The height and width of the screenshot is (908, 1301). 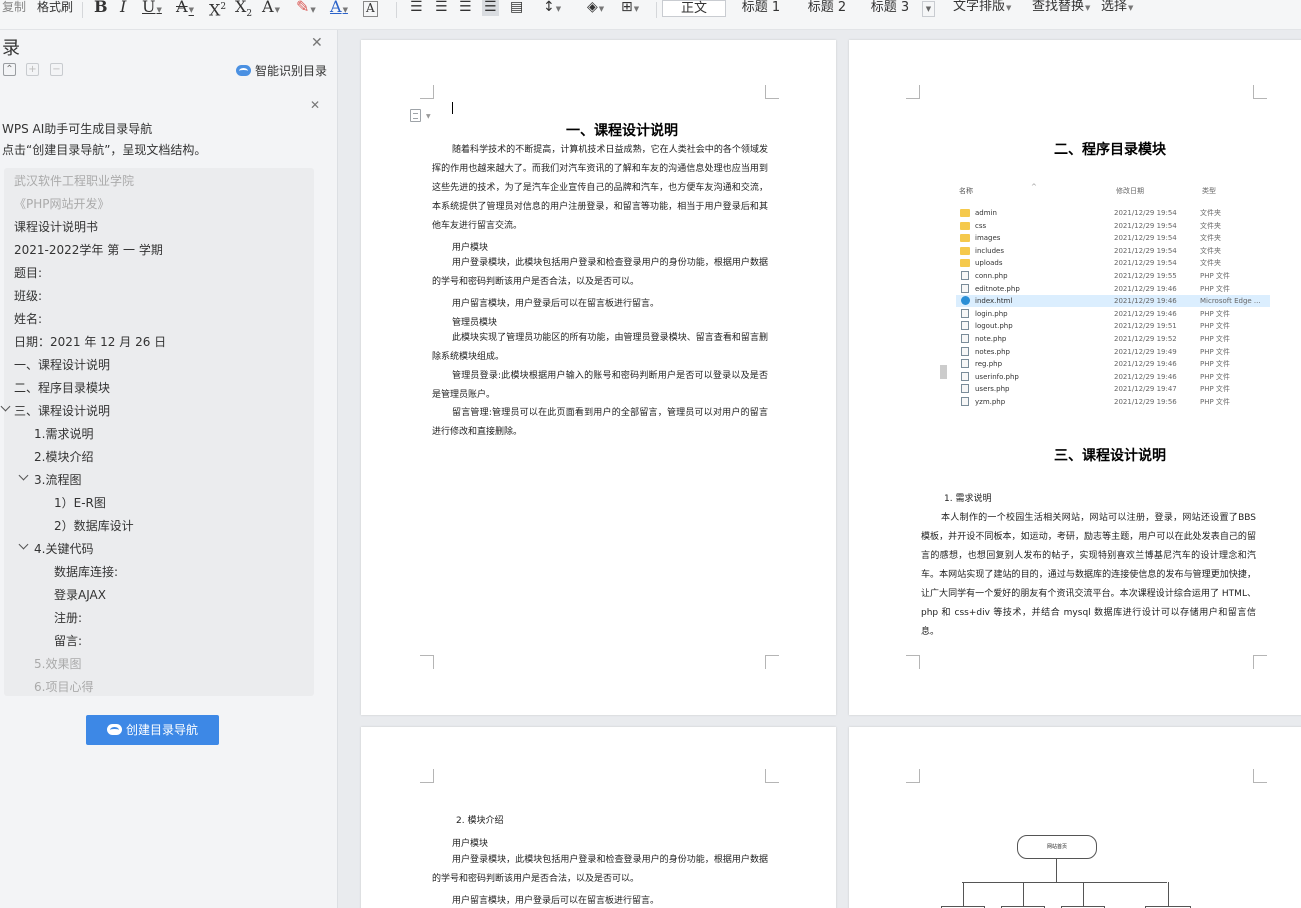 I want to click on subscript-icon: X2, so click(x=243, y=9).